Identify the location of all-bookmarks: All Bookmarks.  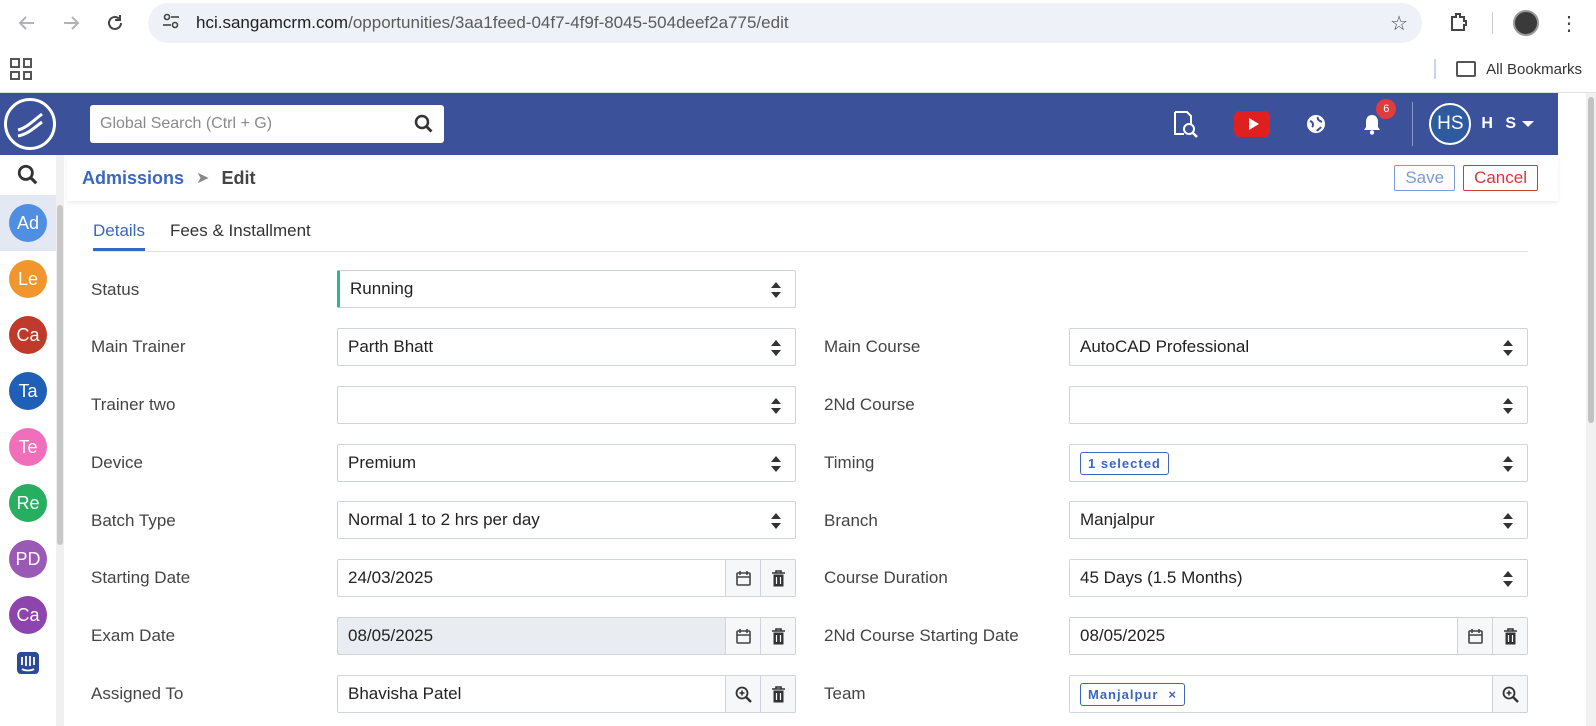
(1508, 69).